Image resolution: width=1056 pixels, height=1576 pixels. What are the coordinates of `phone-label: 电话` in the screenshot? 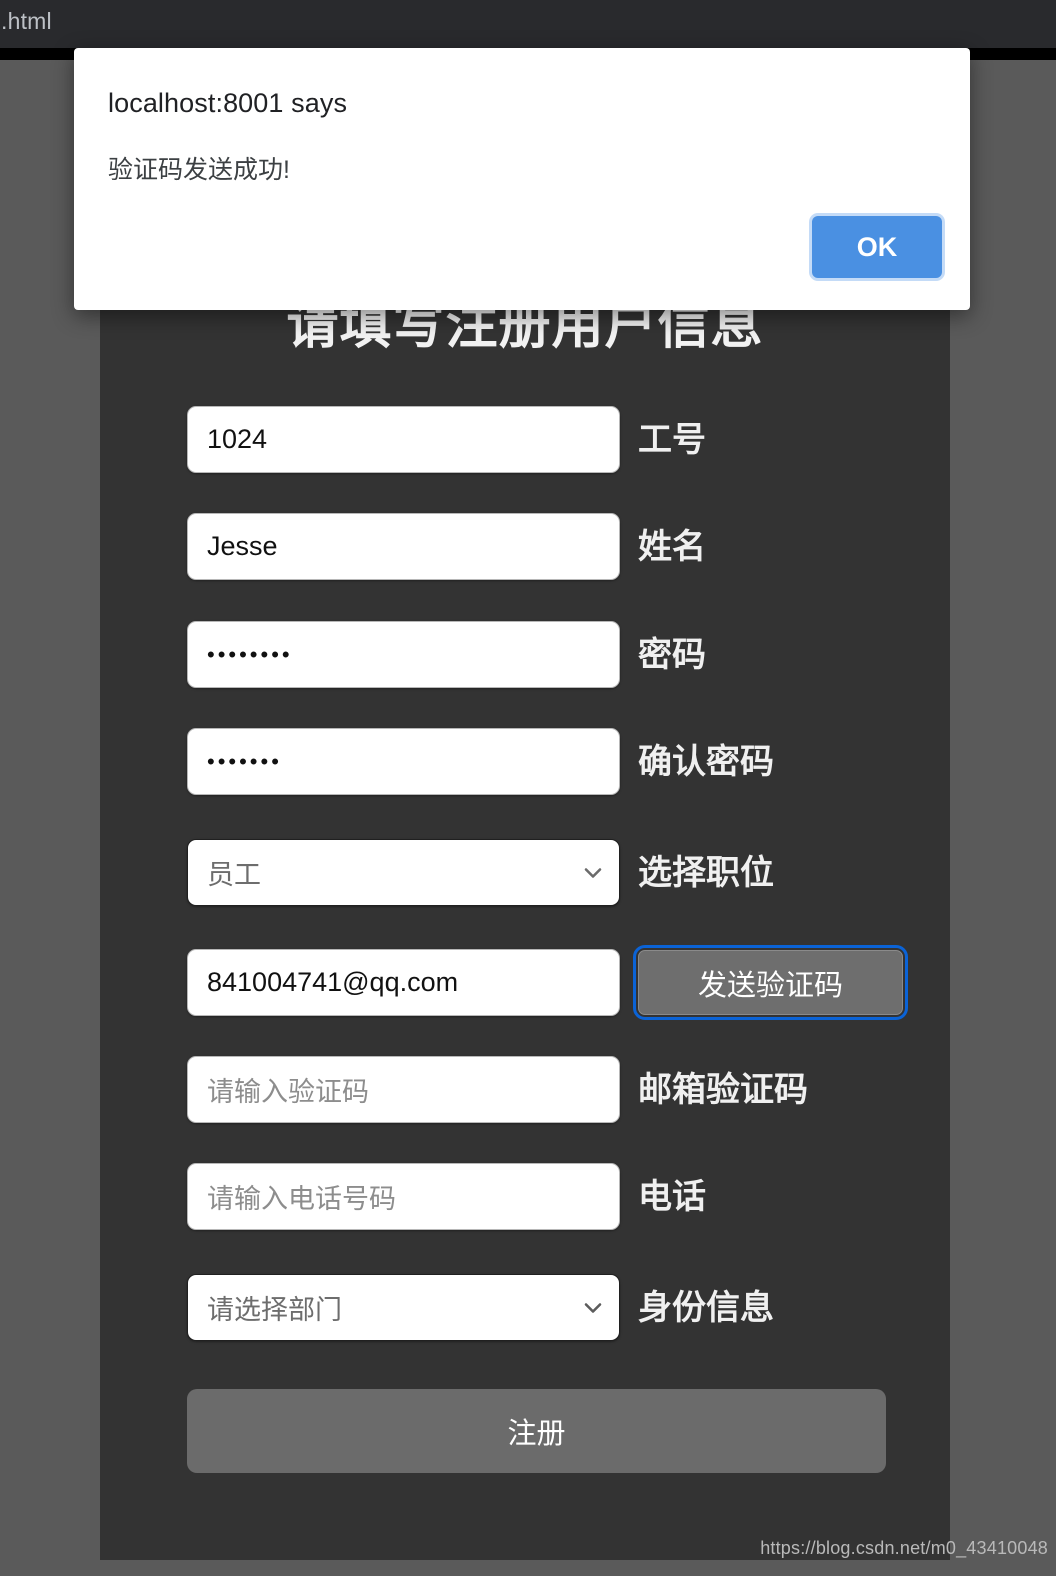 It's located at (672, 1196).